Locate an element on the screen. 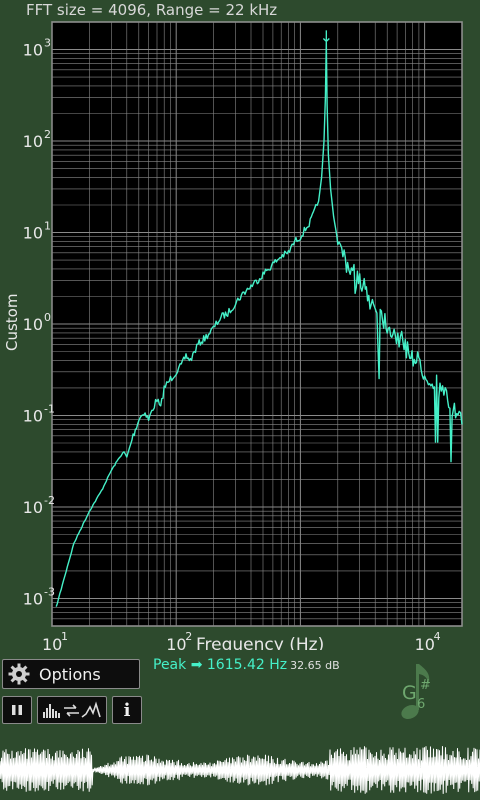  y-tick-exponent: 2 is located at coordinates (47, 134).